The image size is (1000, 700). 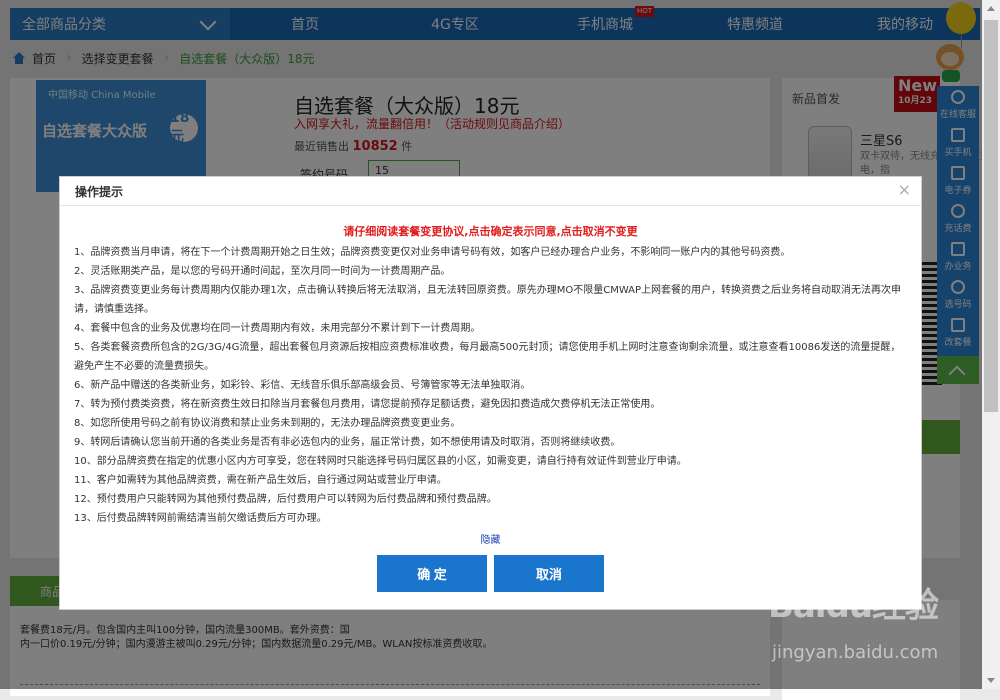 I want to click on confirm-button: 确 定, so click(x=432, y=573).